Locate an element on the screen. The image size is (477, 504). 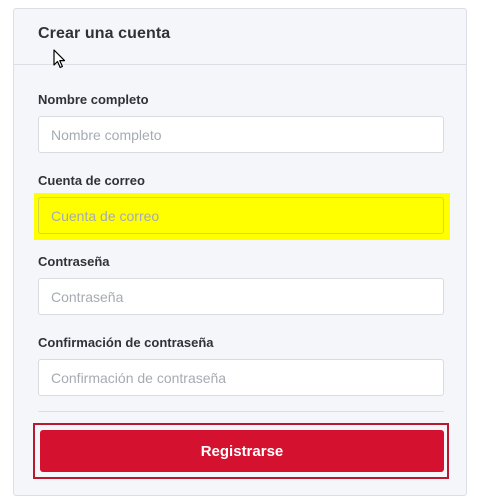
panel-title: Crear una cuenta is located at coordinates (104, 33).